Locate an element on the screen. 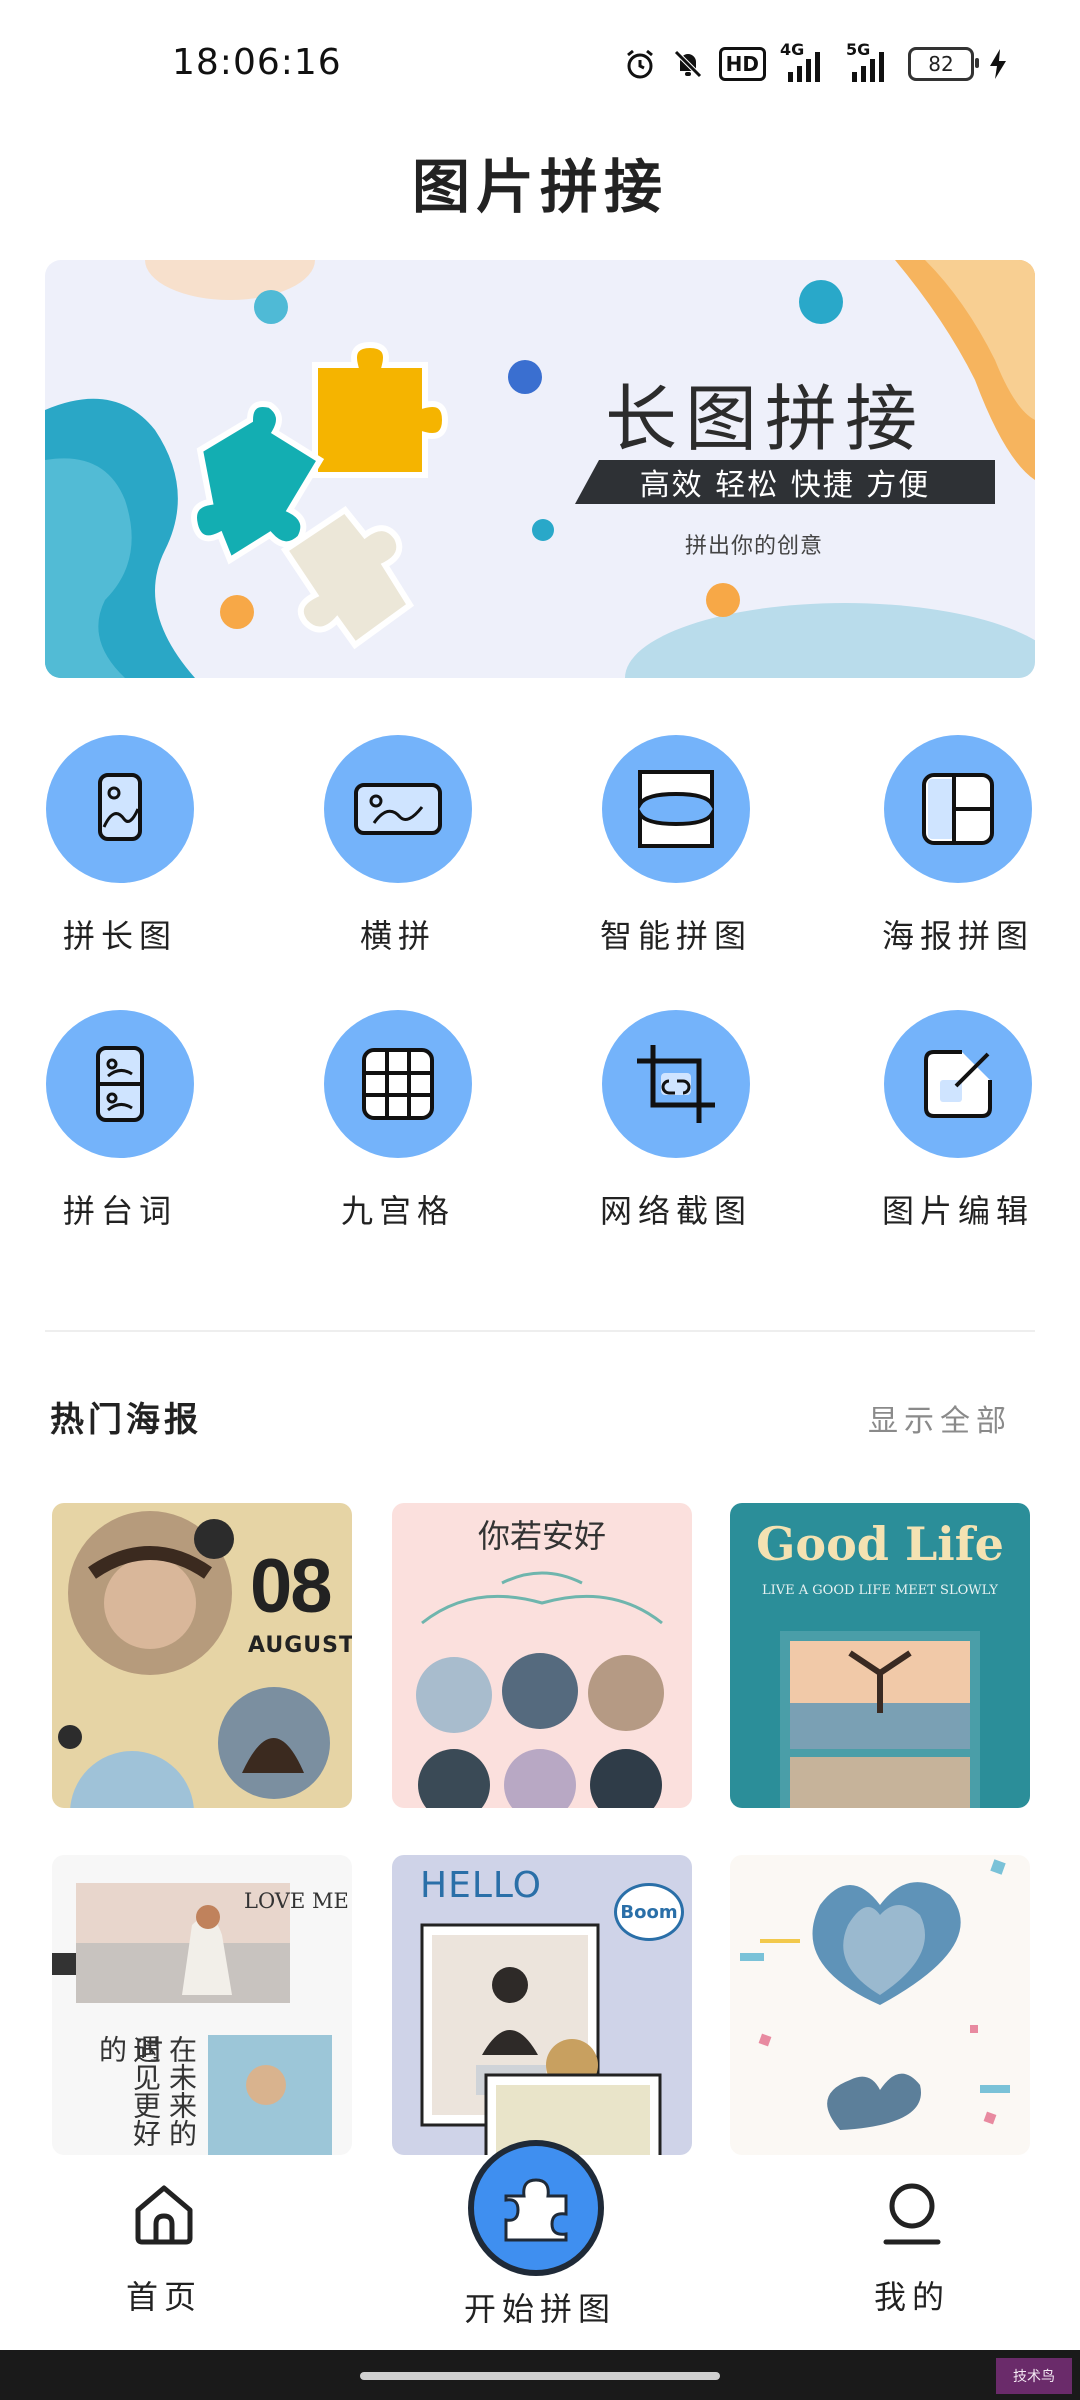 The width and height of the screenshot is (1080, 2400). poster-card is located at coordinates (880, 2005).